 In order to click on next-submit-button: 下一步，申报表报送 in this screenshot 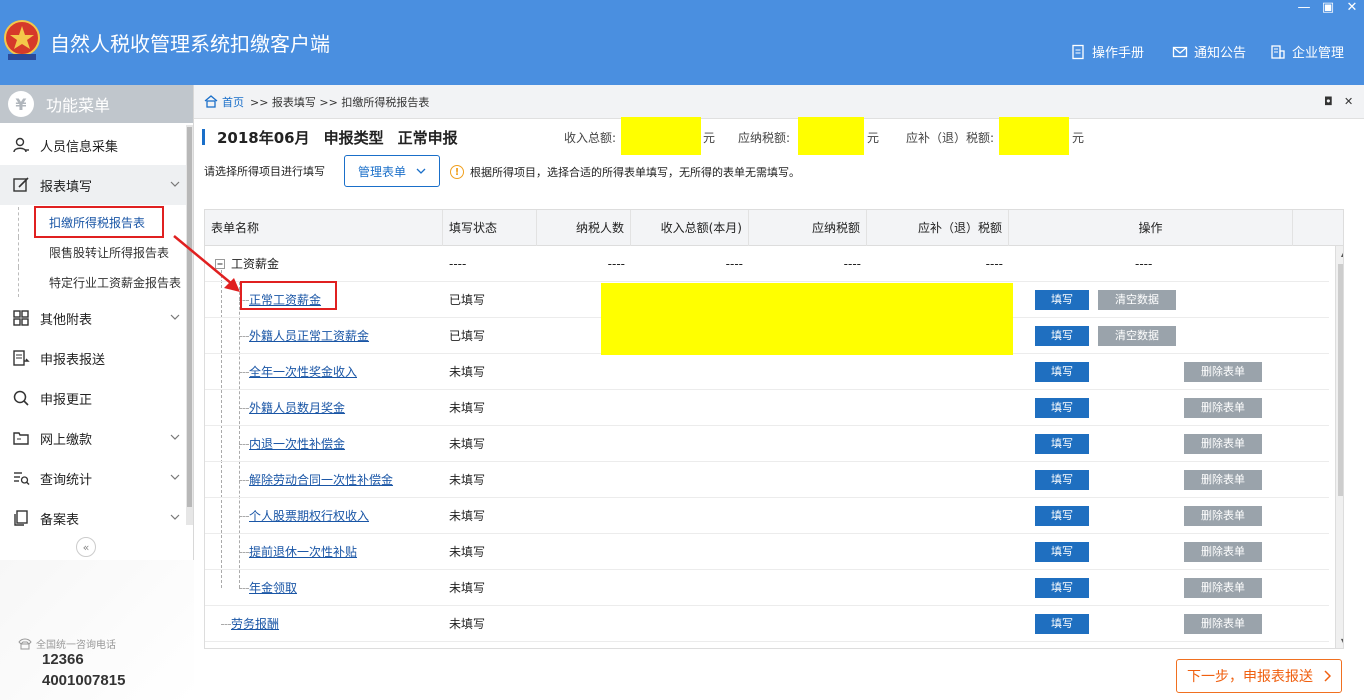, I will do `click(1259, 676)`.